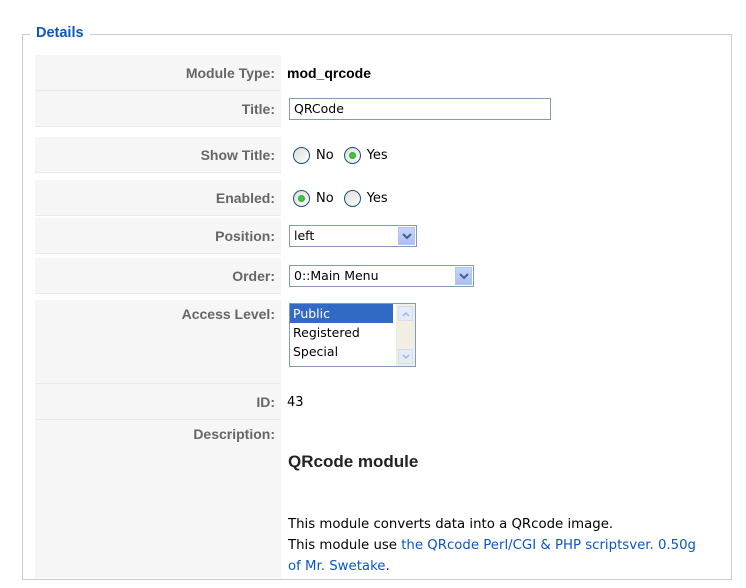 This screenshot has width=746, height=588. I want to click on scroll-up-icon, so click(405, 313).